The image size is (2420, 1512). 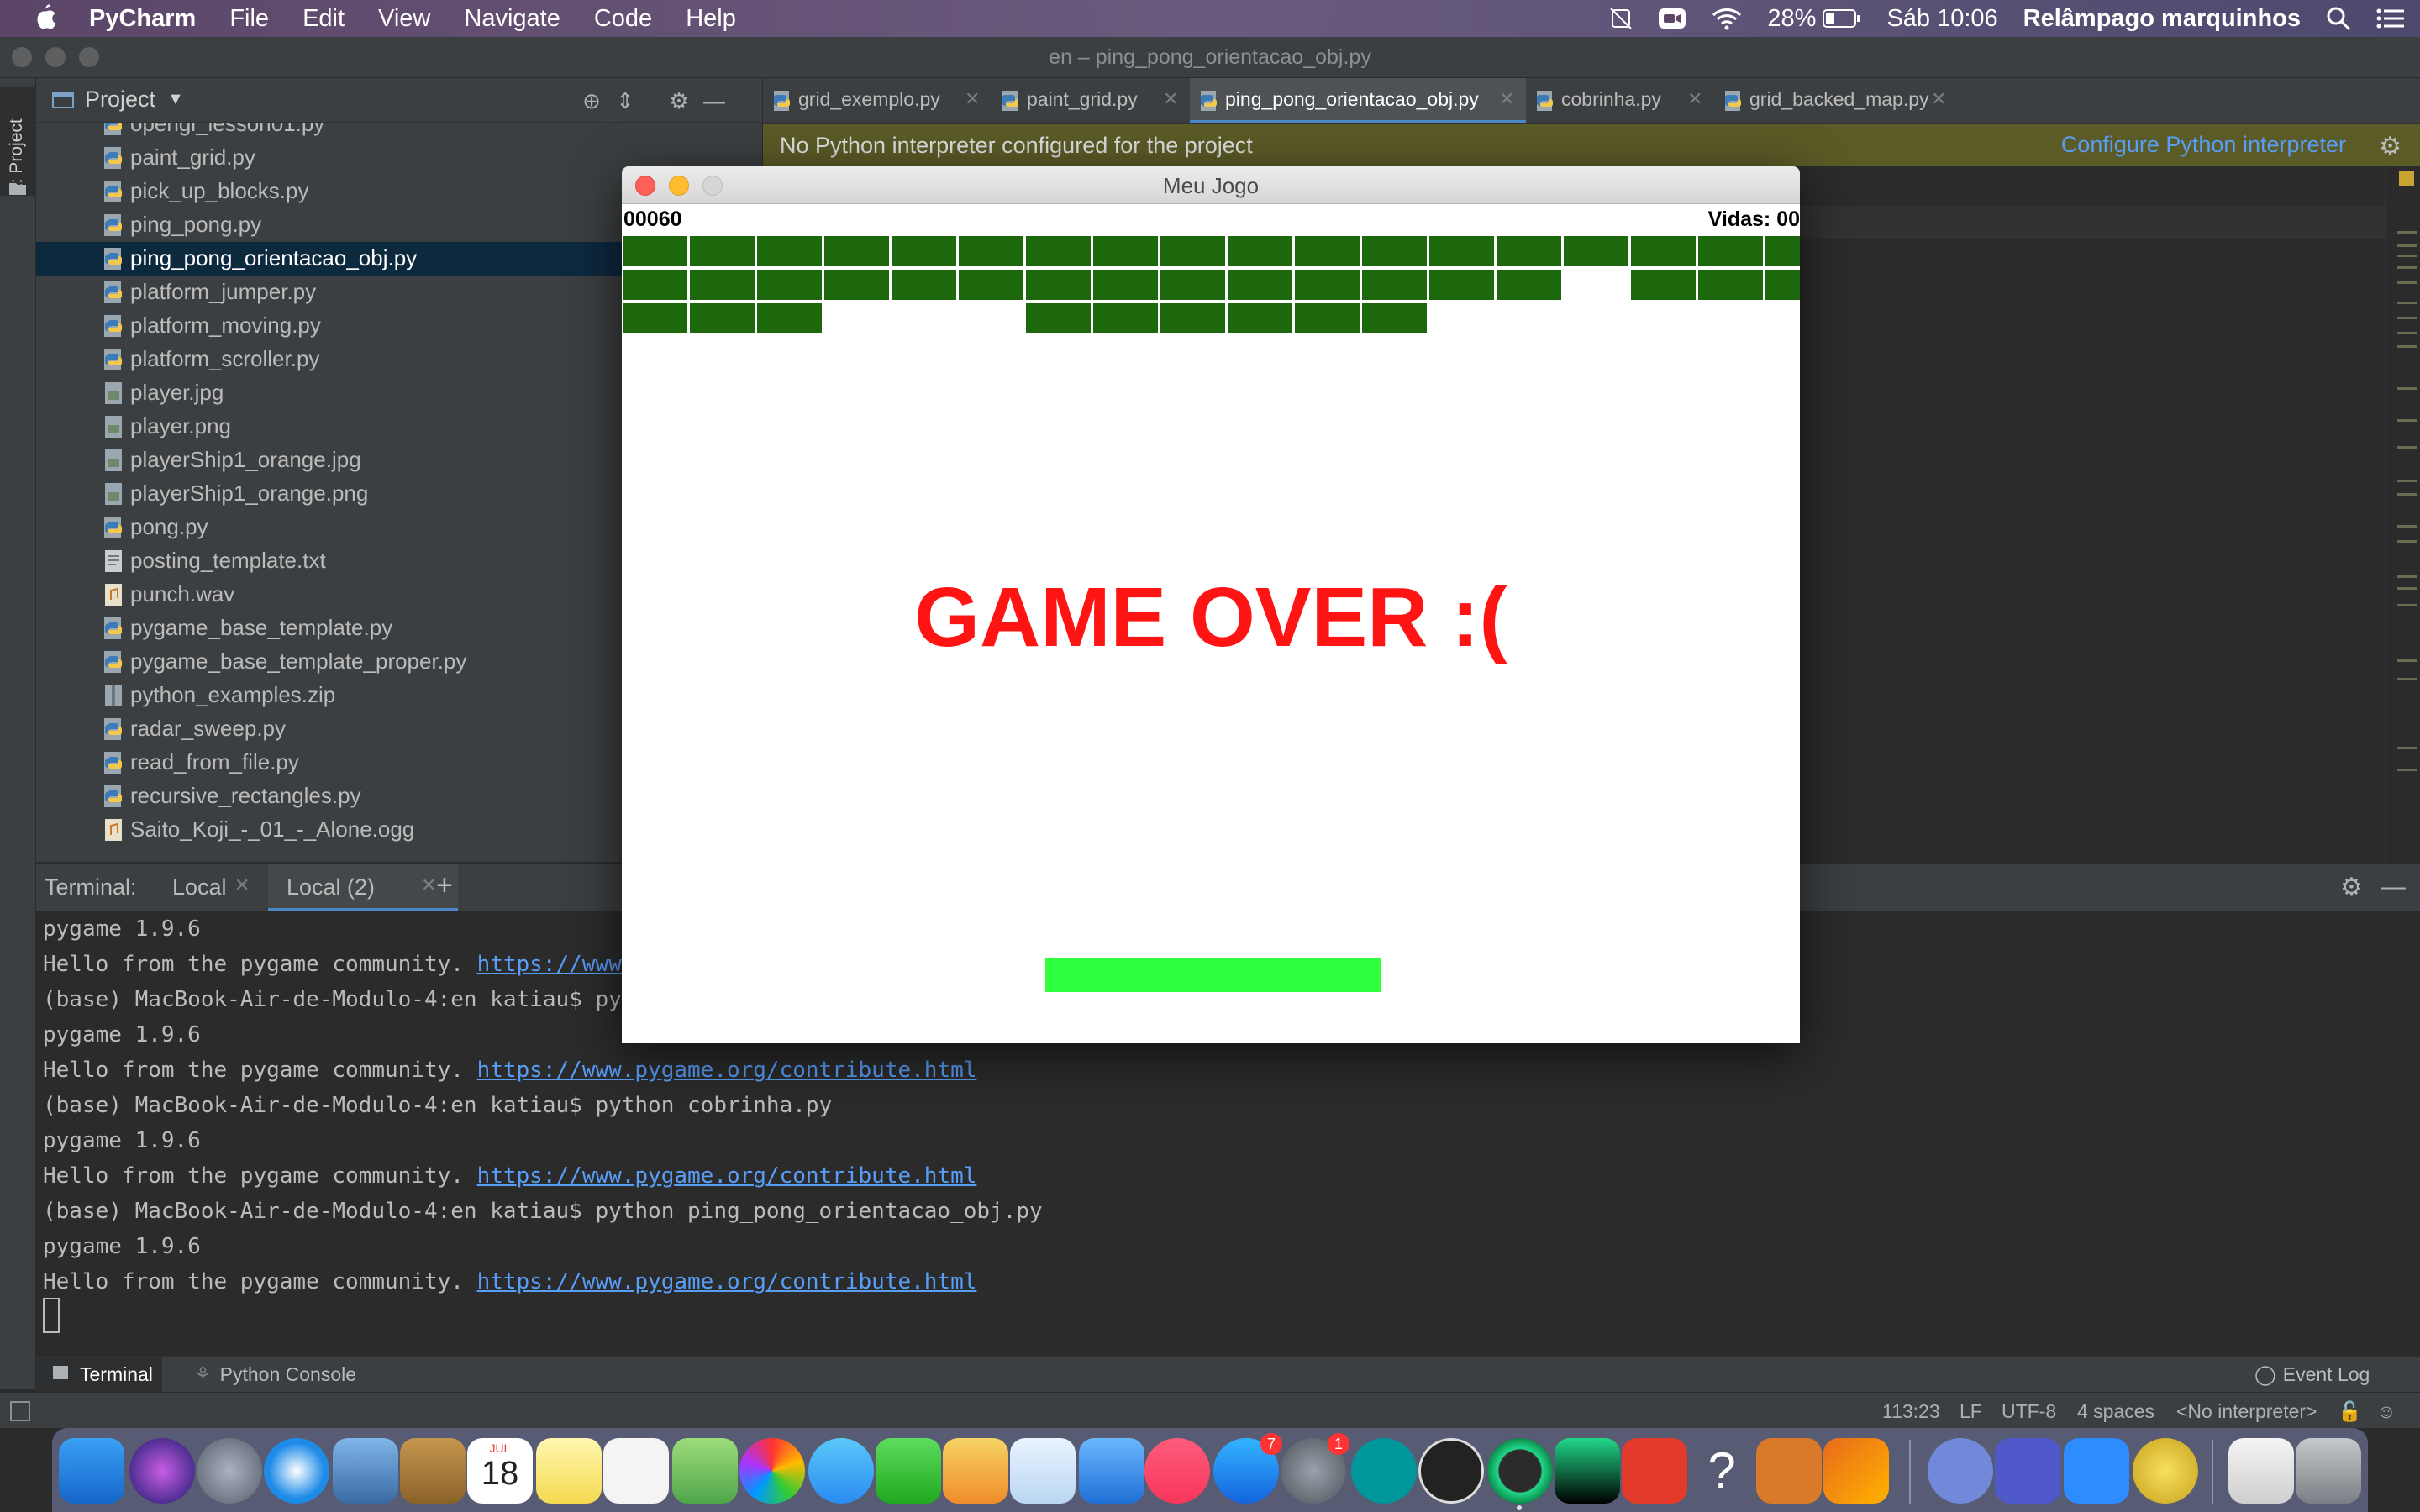 What do you see at coordinates (1091, 100) in the screenshot?
I see `editor-tab: paint_grid.py ✕` at bounding box center [1091, 100].